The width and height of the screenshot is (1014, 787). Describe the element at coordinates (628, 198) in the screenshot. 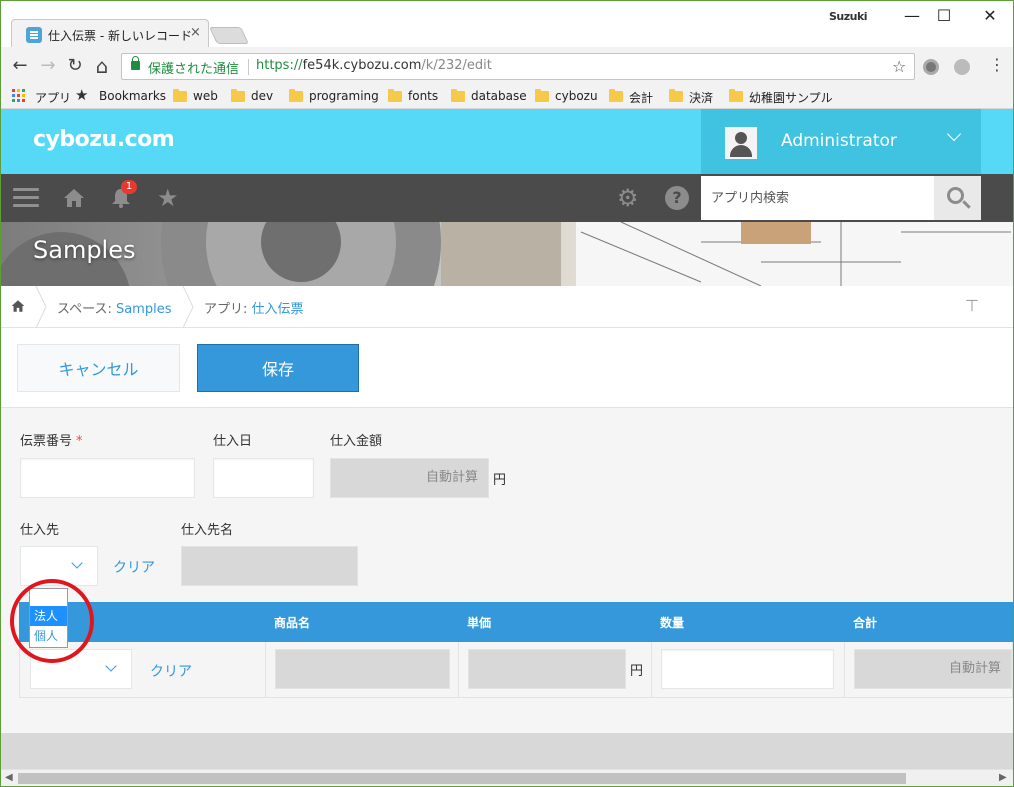

I see `settings-gear-icon: ⚙` at that location.